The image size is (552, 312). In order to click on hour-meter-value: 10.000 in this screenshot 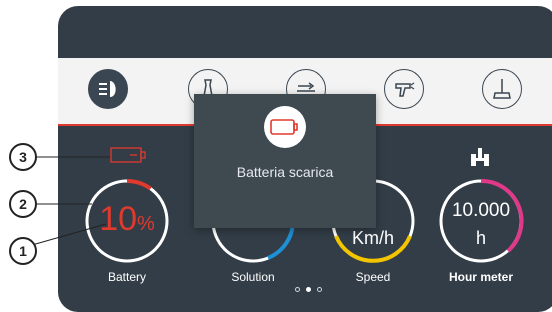, I will do `click(481, 210)`.